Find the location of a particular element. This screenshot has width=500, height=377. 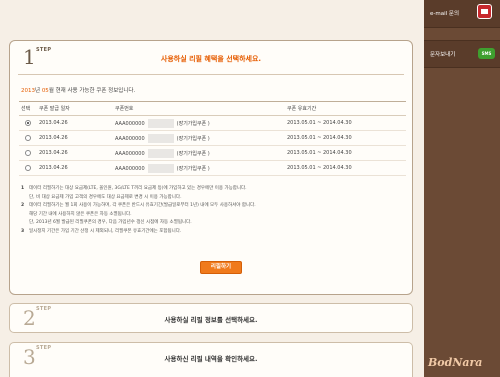

send-sms-button: 문자보내기 SMS is located at coordinates (462, 54).